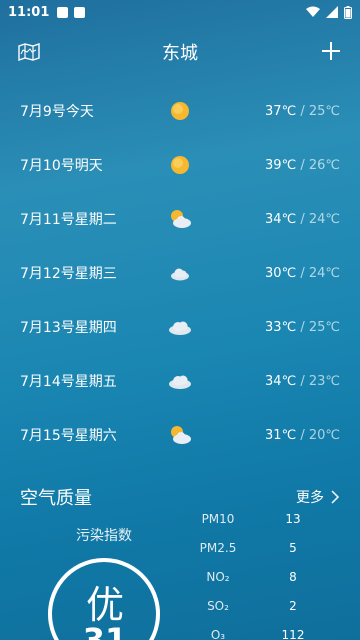 This screenshot has width=360, height=640. What do you see at coordinates (57, 112) in the screenshot?
I see `day-label: 7月9号今天` at bounding box center [57, 112].